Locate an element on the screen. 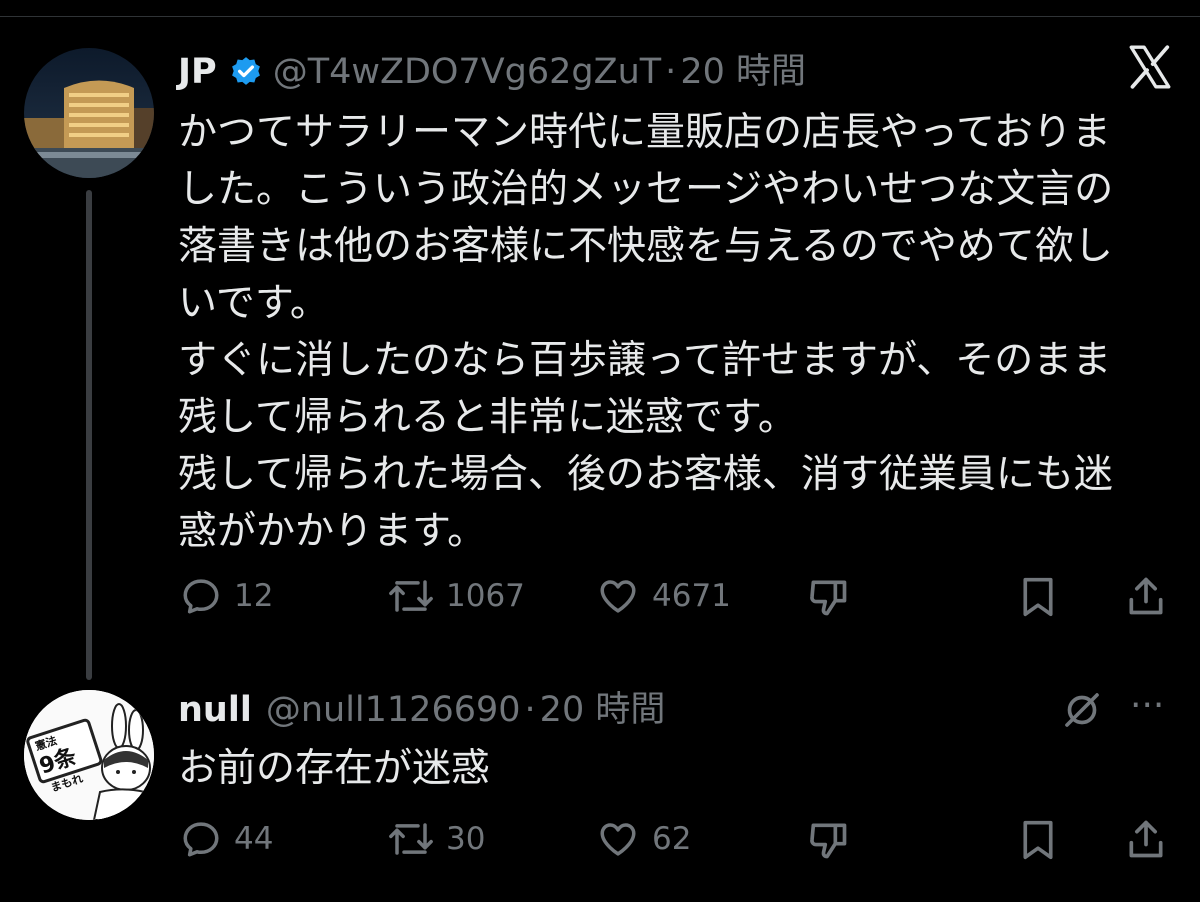 Image resolution: width=1200 pixels, height=902 pixels. reply-reply-button: 44 is located at coordinates (226, 839).